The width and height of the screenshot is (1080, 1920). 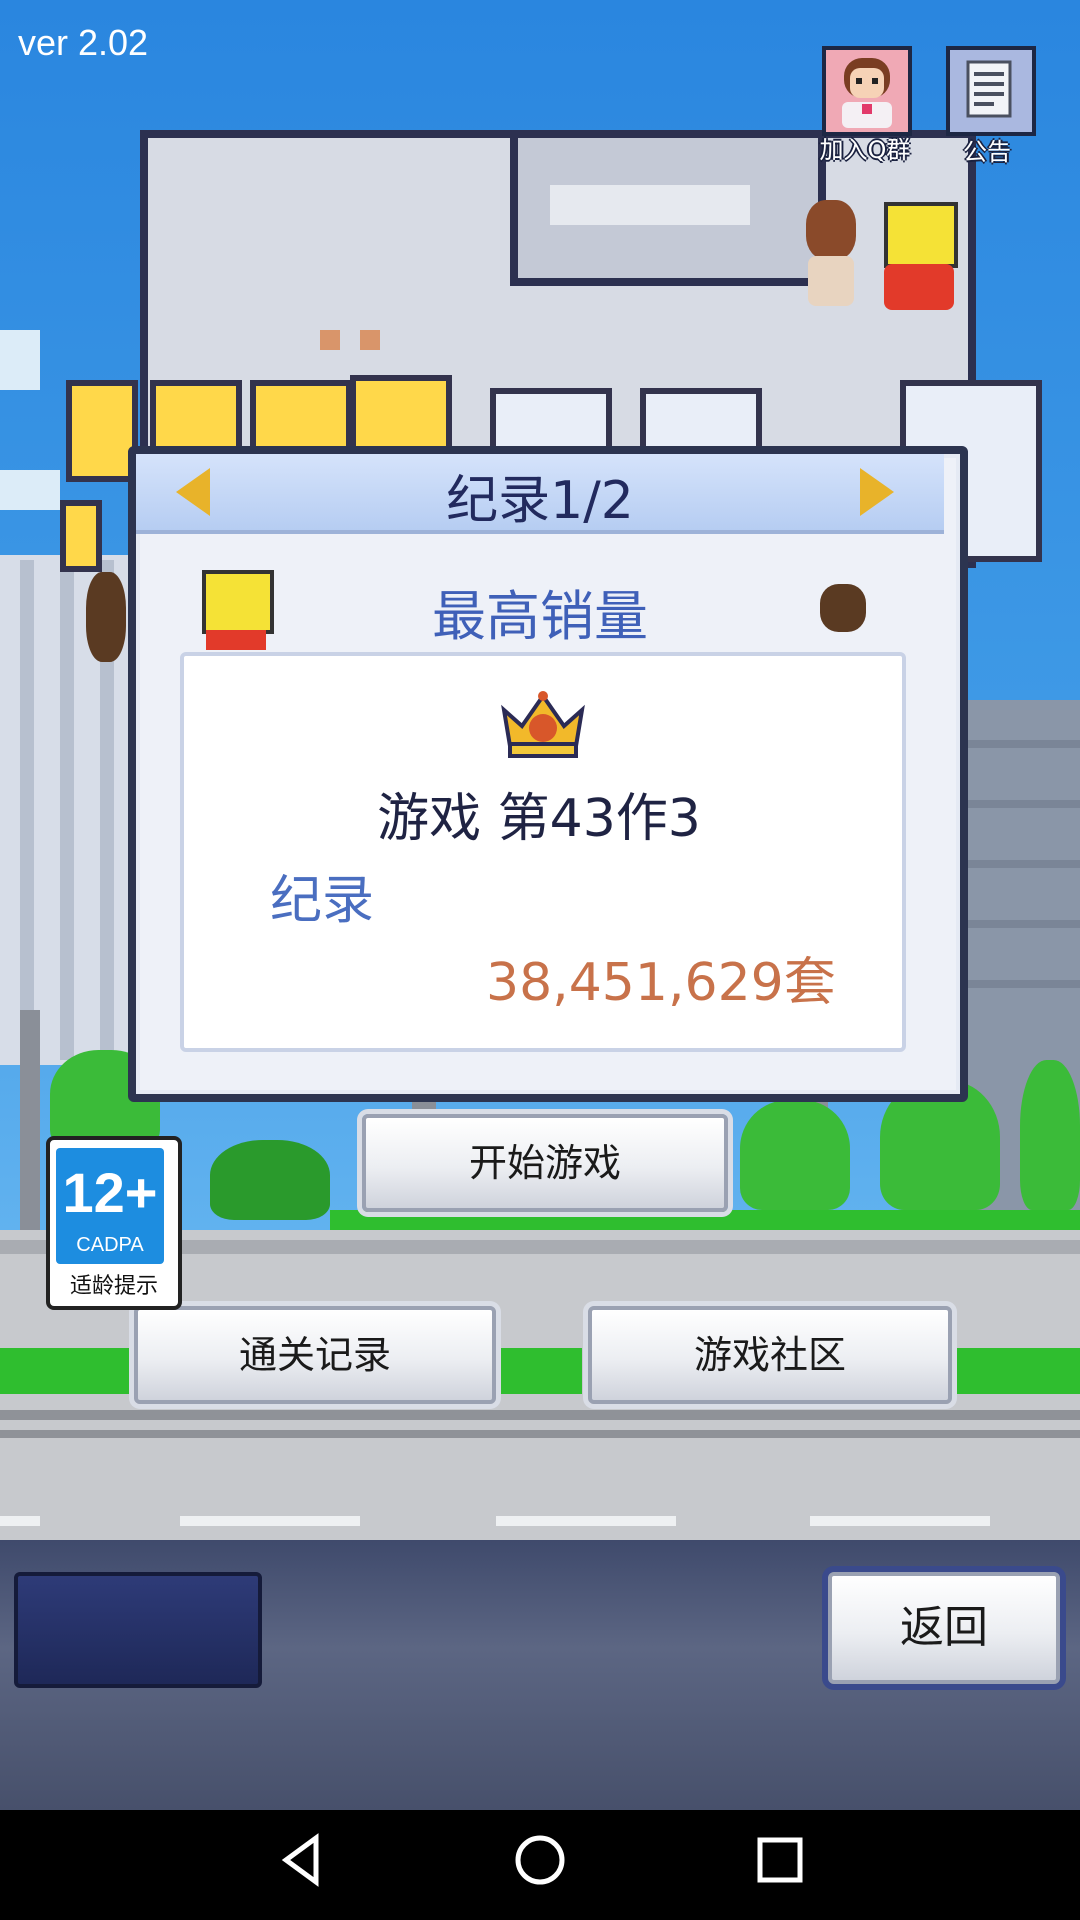 What do you see at coordinates (540, 616) in the screenshot?
I see `record-heading: 最高销量` at bounding box center [540, 616].